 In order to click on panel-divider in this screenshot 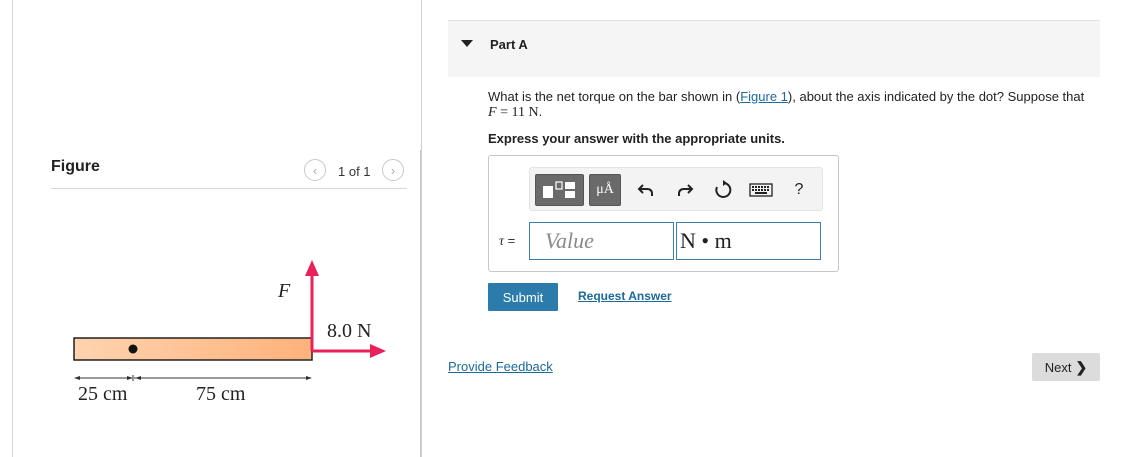, I will do `click(421, 228)`.